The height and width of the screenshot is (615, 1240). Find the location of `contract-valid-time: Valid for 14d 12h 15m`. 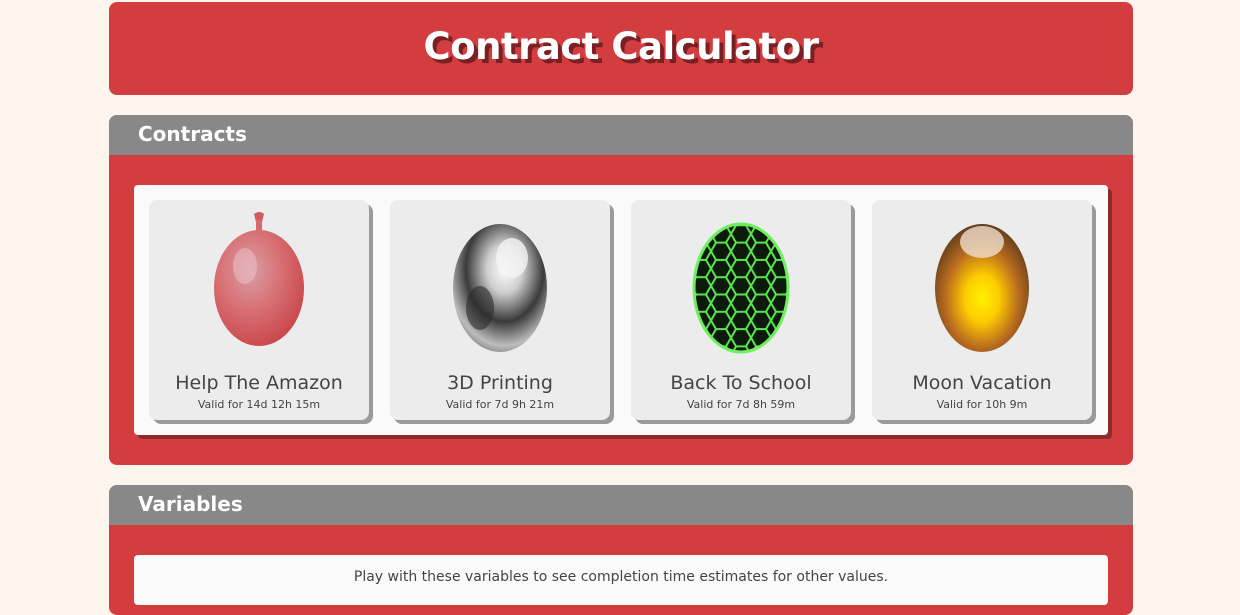

contract-valid-time: Valid for 14d 12h 15m is located at coordinates (259, 404).